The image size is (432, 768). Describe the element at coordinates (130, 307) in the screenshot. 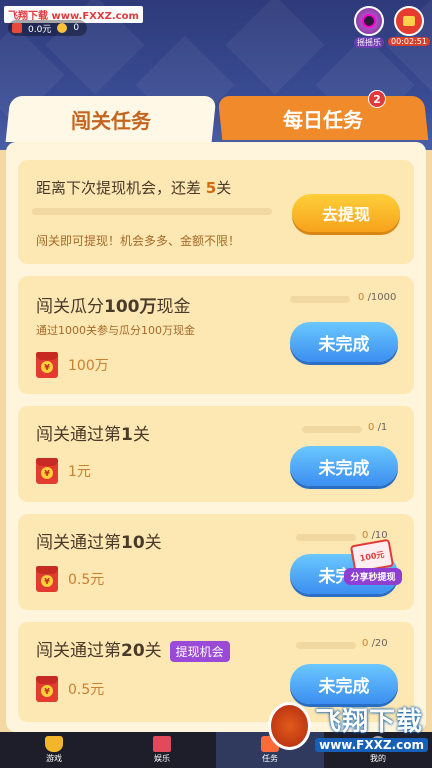

I see `task-title-num: 100万` at that location.